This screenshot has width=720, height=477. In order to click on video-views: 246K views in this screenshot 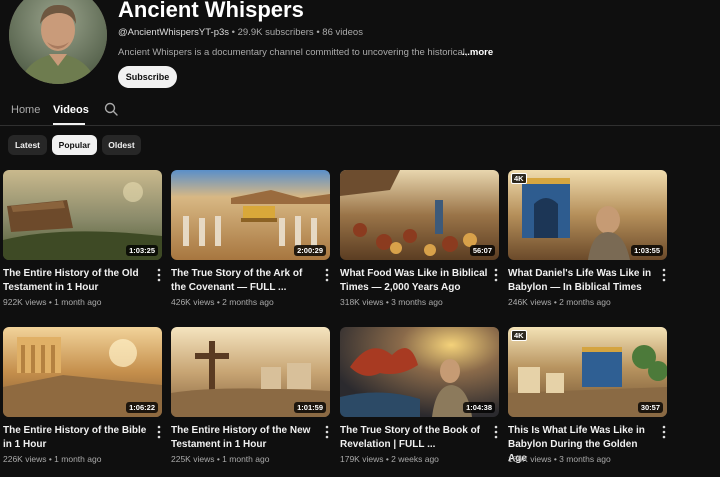, I will do `click(530, 302)`.